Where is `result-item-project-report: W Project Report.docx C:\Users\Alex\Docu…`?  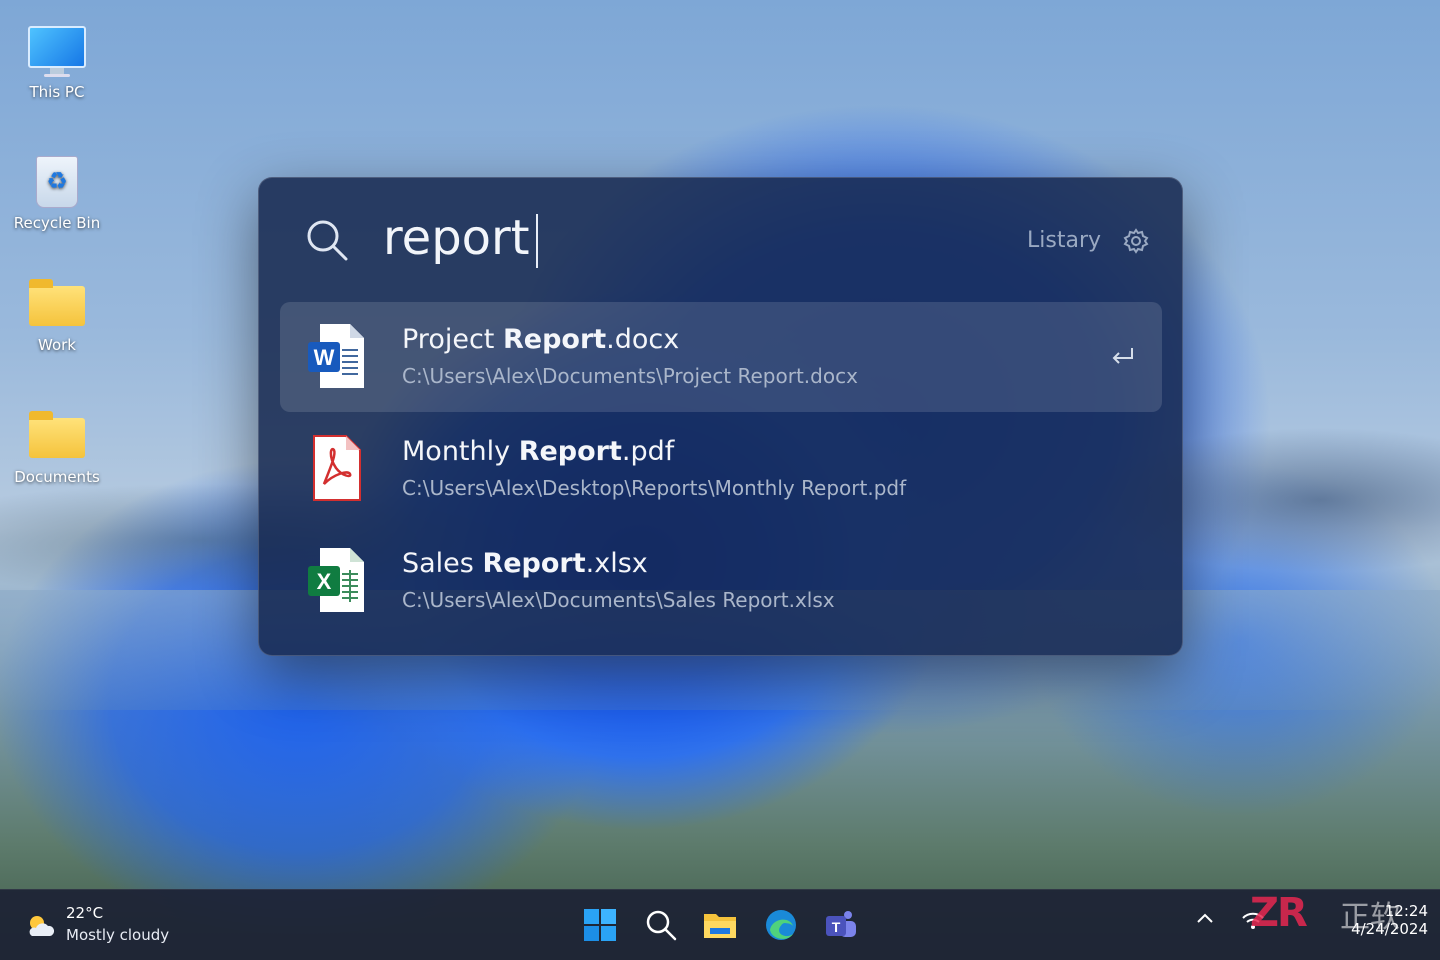
result-item-project-report: W Project Report.docx C:\Users\Alex\Docu… is located at coordinates (721, 357).